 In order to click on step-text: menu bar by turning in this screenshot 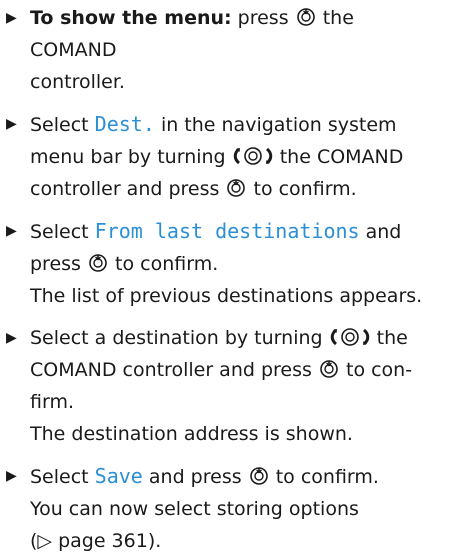, I will do `click(128, 157)`.